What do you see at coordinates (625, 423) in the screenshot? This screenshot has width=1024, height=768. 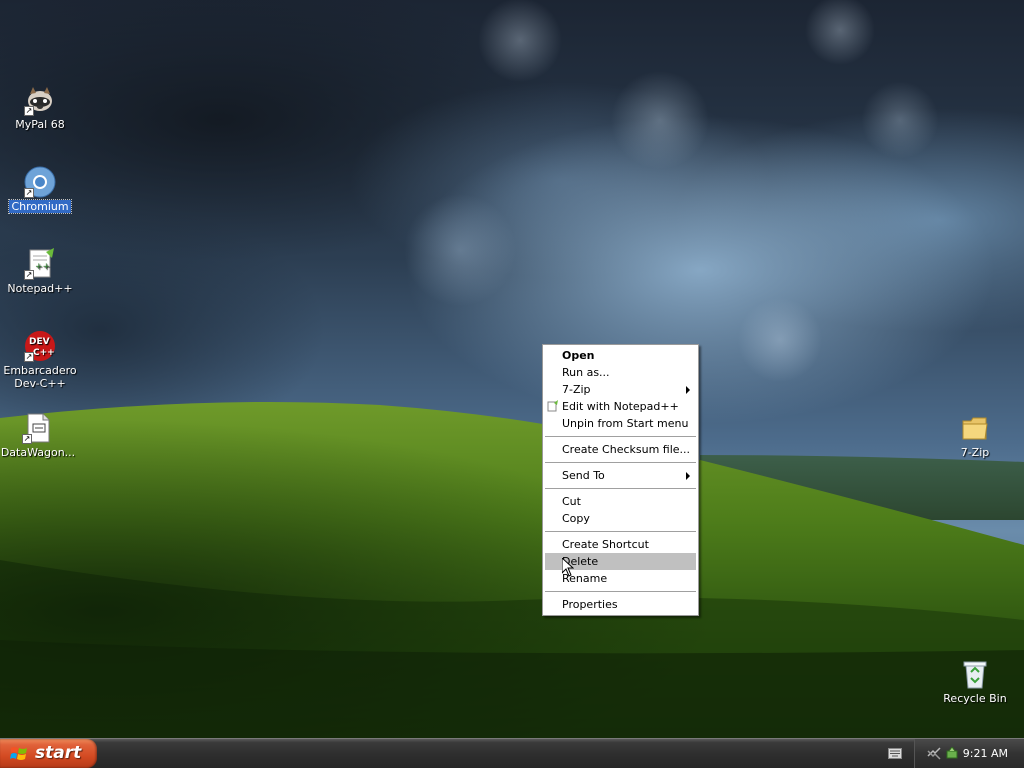 I see `menu-item-label: Unpin from Start menu` at bounding box center [625, 423].